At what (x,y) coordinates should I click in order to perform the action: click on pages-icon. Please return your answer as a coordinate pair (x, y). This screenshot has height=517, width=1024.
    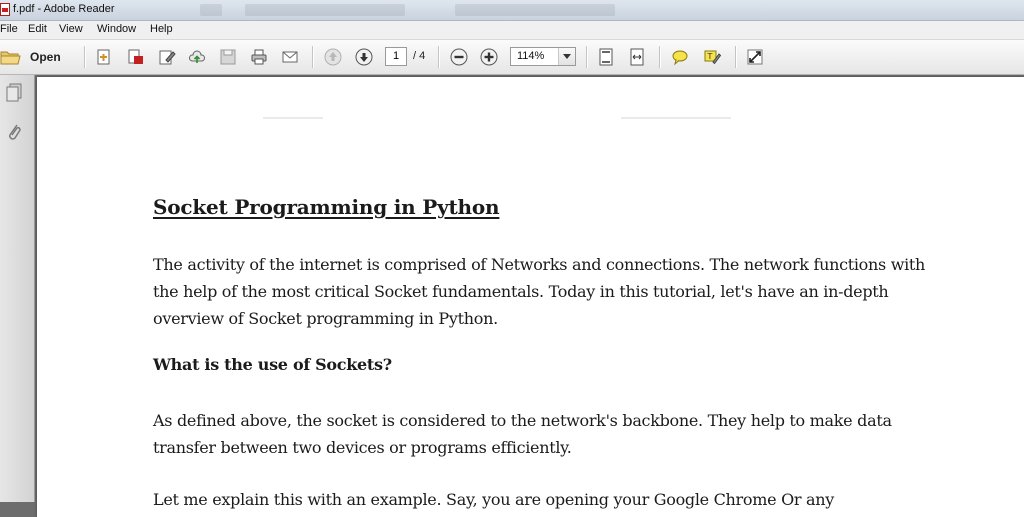
    Looking at the image, I should click on (14, 92).